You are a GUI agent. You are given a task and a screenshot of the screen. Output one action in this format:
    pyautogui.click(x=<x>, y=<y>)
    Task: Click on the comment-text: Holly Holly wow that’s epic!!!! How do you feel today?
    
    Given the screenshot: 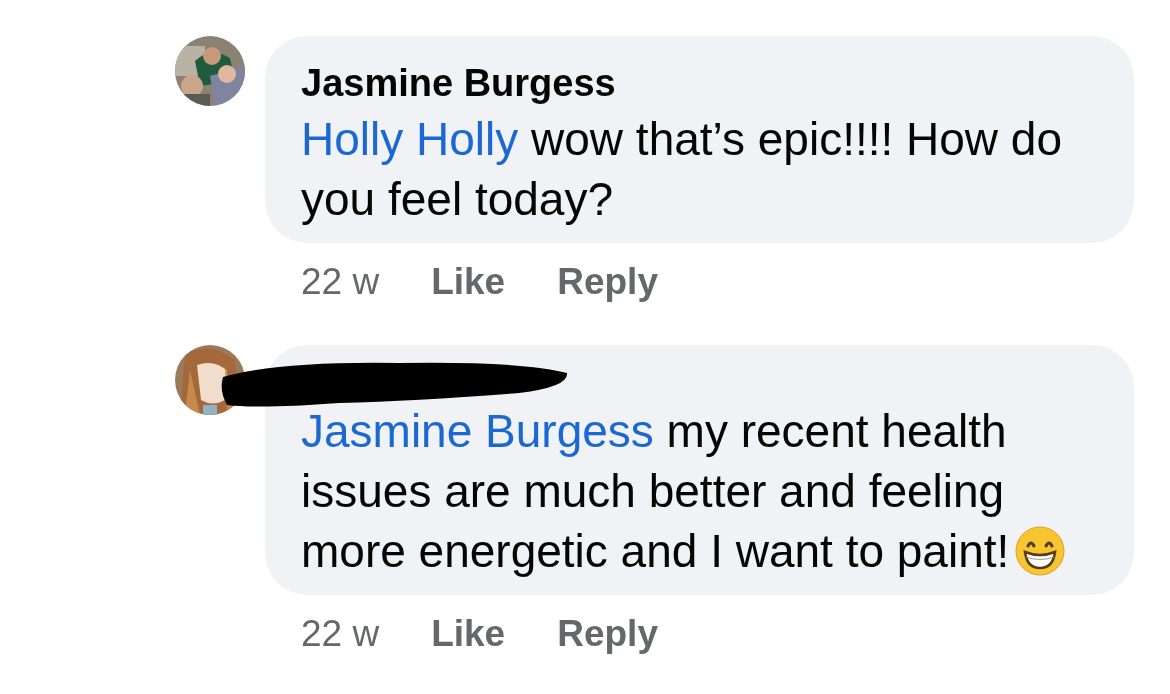 What is the action you would take?
    pyautogui.click(x=682, y=169)
    